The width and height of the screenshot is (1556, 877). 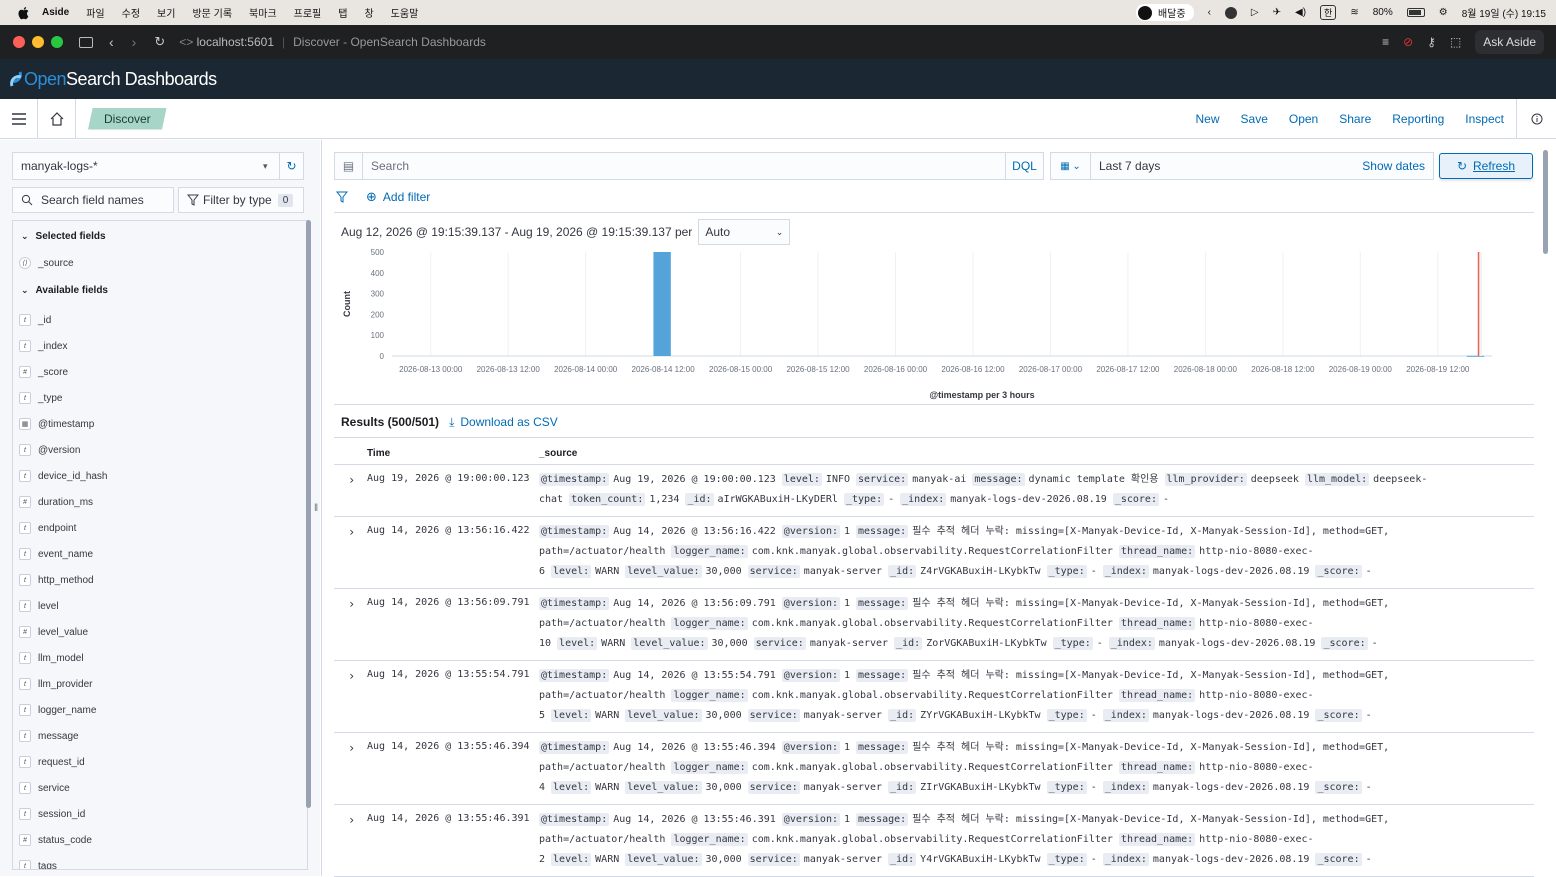 What do you see at coordinates (1408, 42) in the screenshot?
I see `extension-icon: ⊘` at bounding box center [1408, 42].